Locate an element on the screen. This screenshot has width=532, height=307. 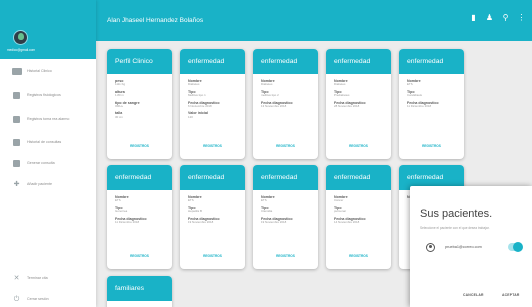
sidebar-item-label: Registros toma rea alarmo is located at coordinates (48, 119).